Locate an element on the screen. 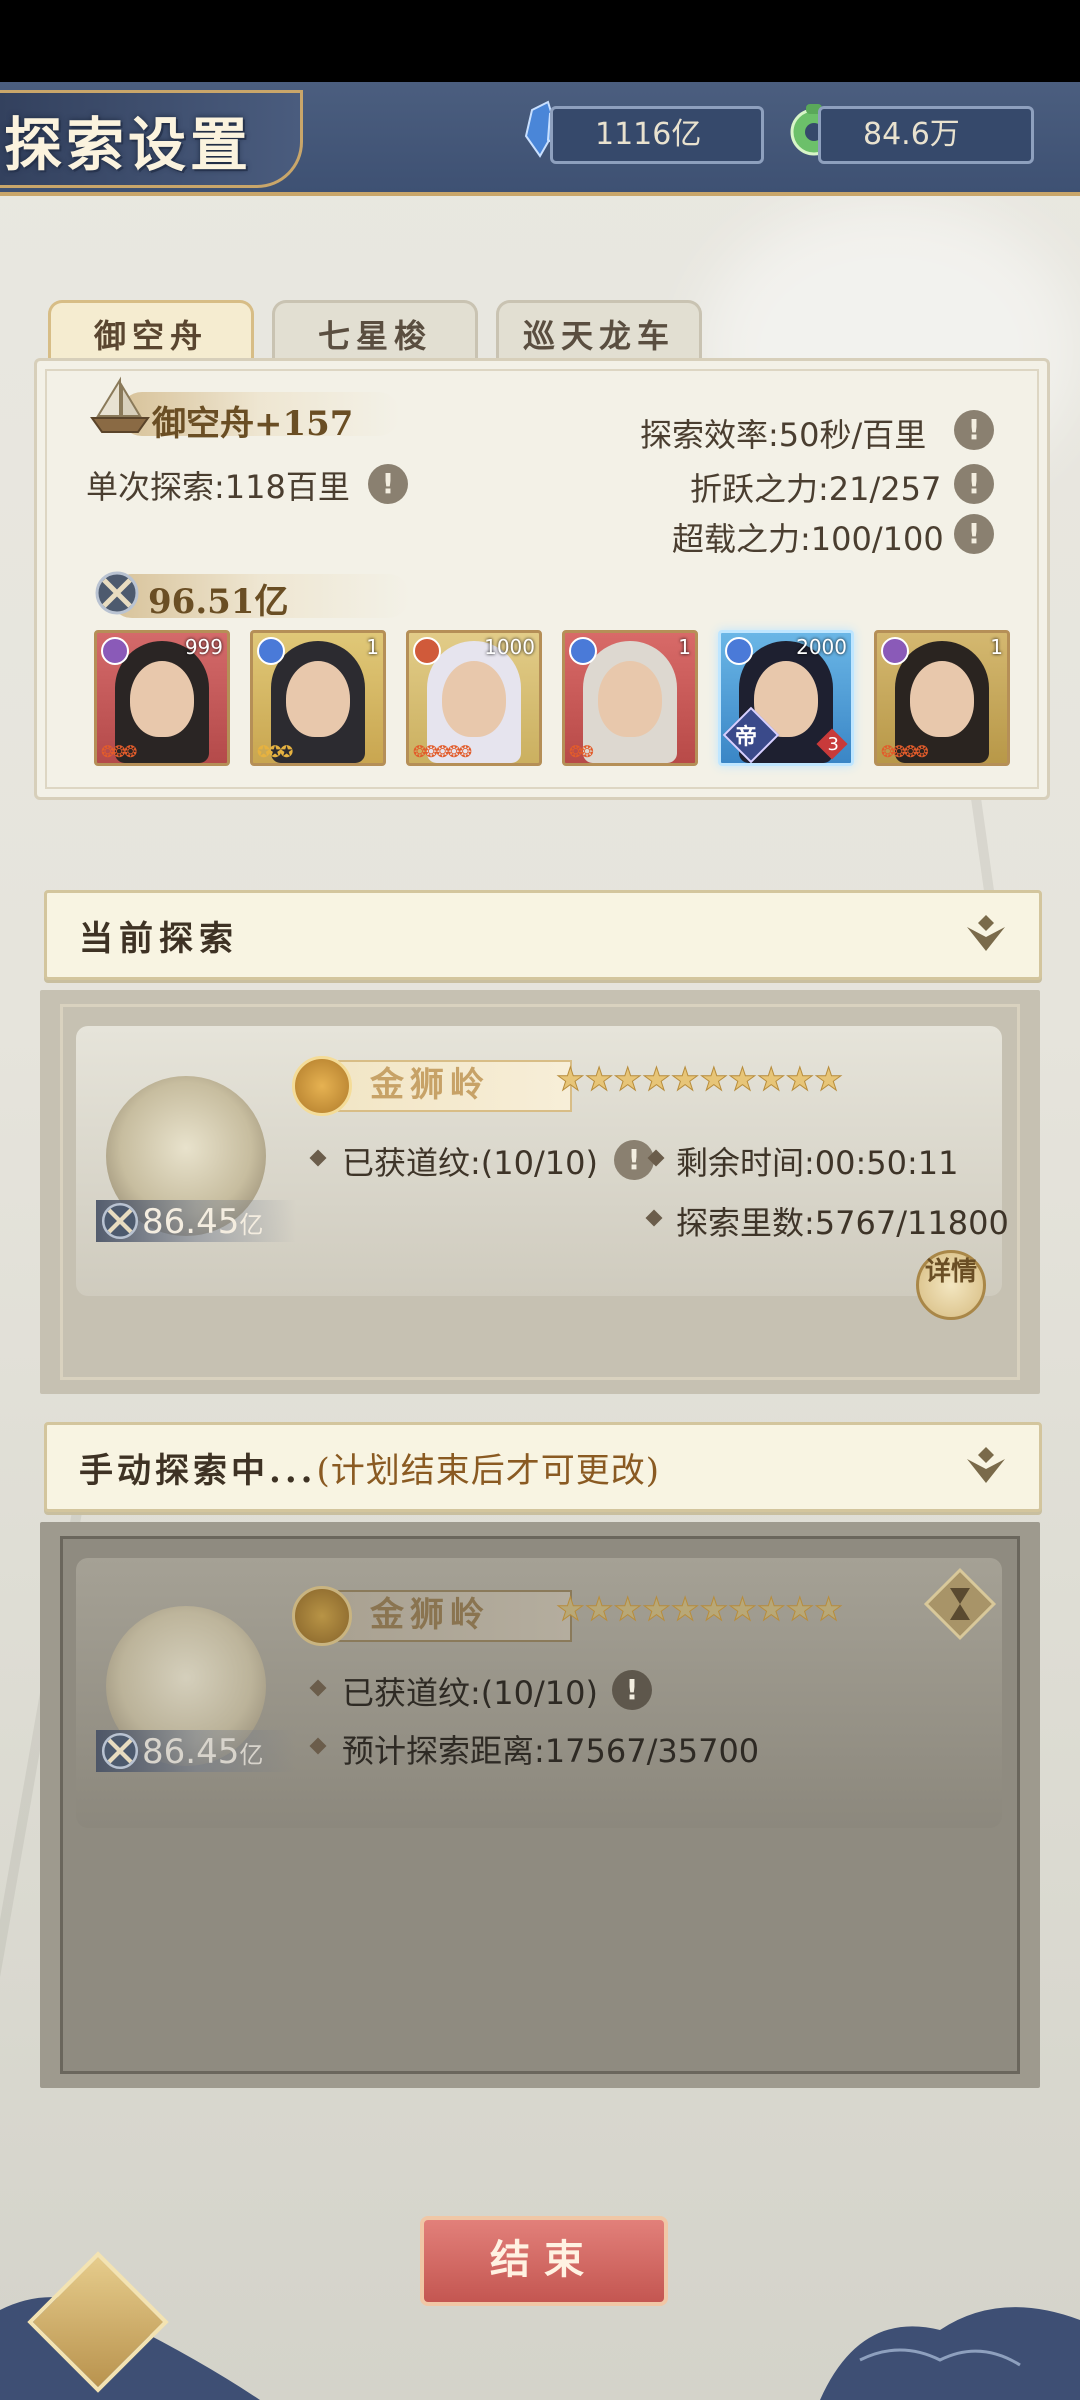  hourglass-icon is located at coordinates (960, 1604).